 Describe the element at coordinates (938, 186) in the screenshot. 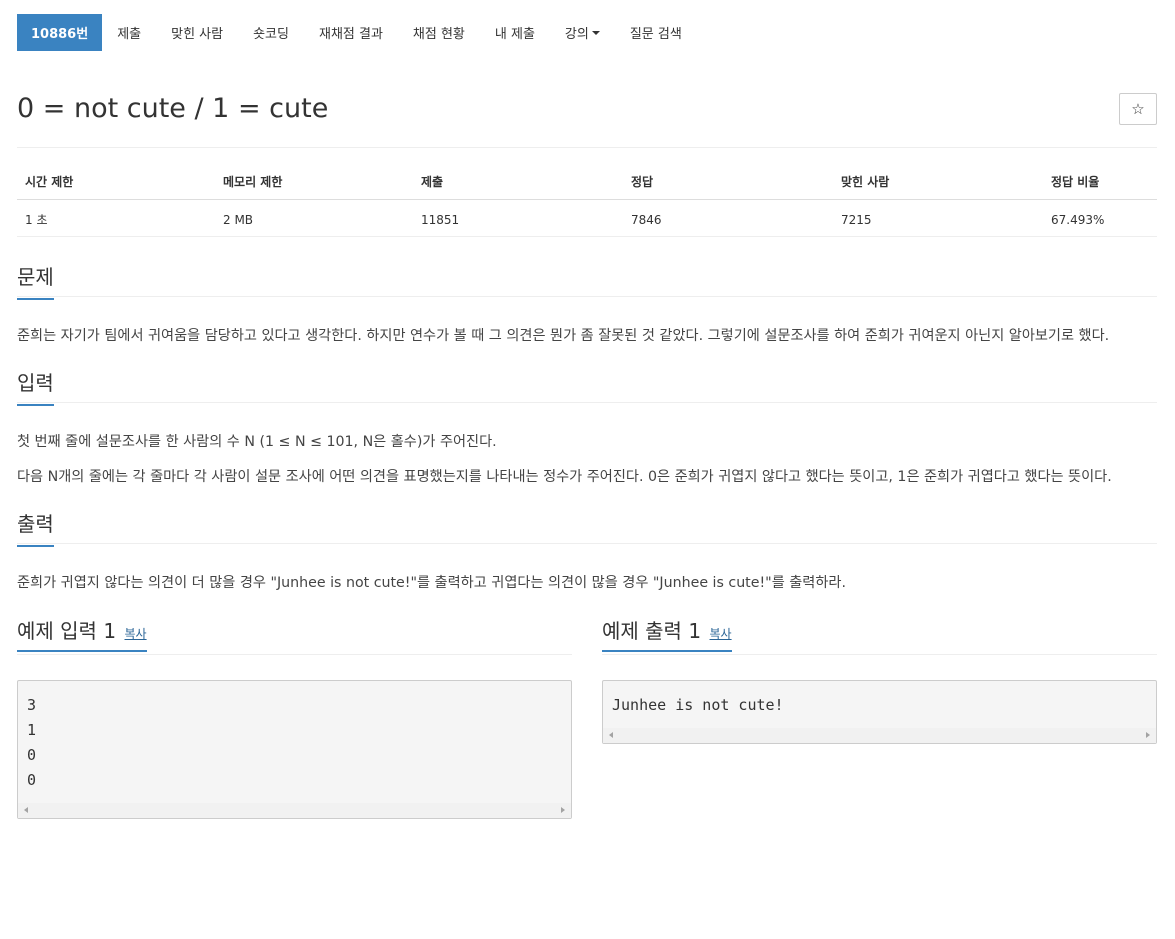

I see `info-header-solved-users: 맞힌 사람` at that location.